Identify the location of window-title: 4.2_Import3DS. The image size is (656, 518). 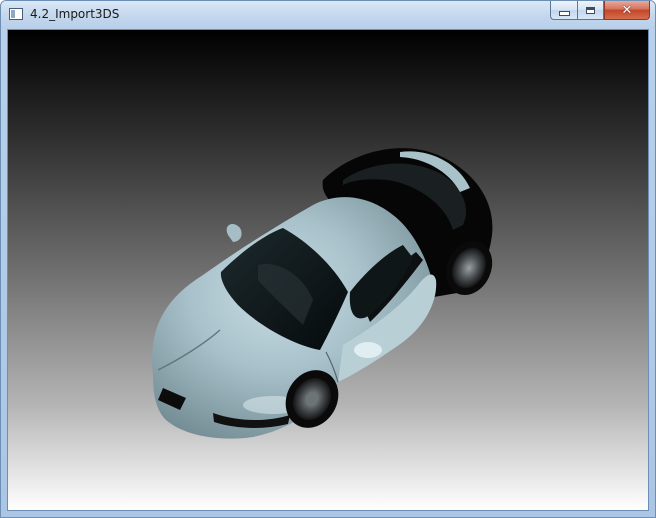
(75, 14).